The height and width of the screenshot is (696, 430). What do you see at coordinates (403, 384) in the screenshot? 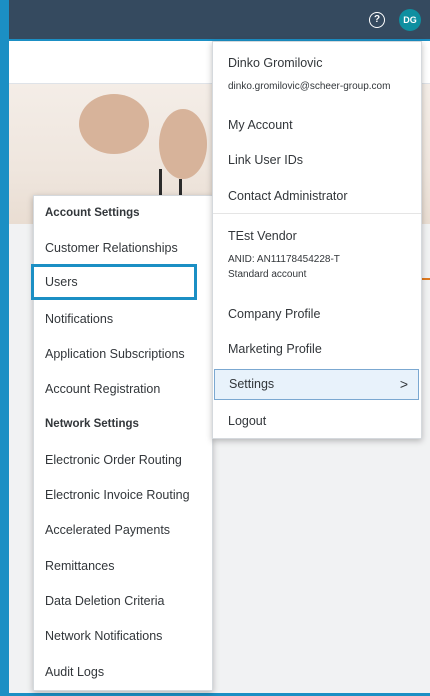
I see `chevron-right-icon: >` at bounding box center [403, 384].